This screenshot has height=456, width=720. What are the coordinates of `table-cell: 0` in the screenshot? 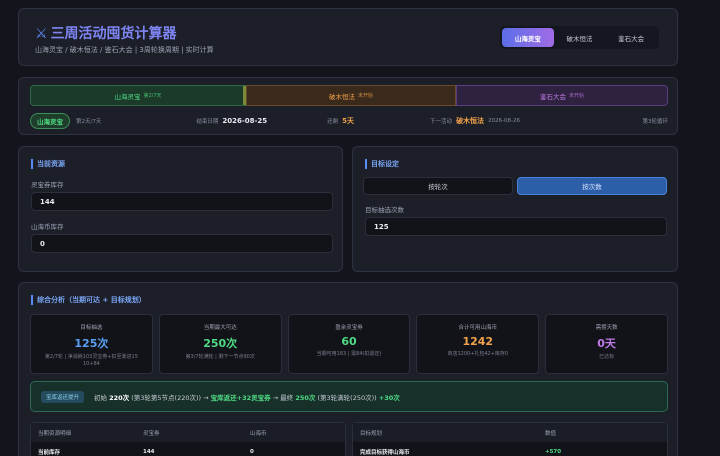 It's located at (252, 451).